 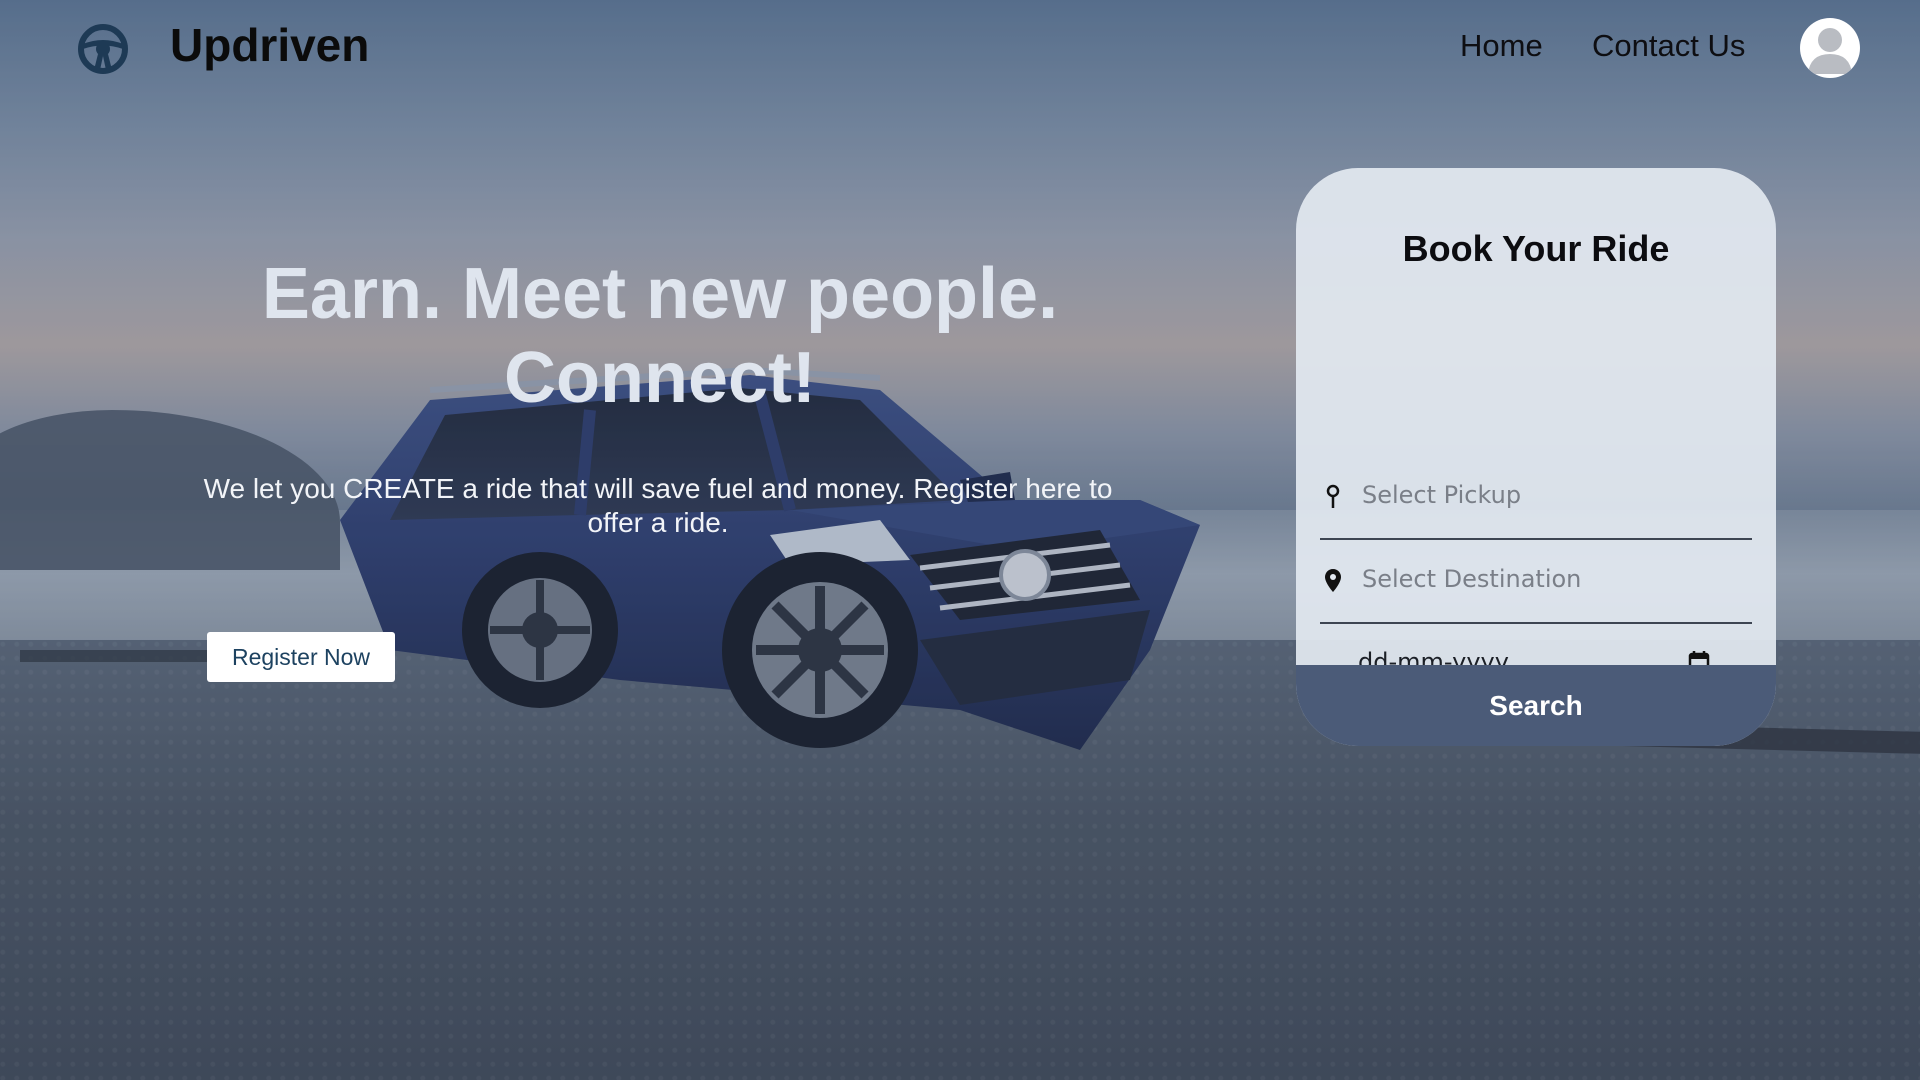 What do you see at coordinates (1333, 496) in the screenshot?
I see `pin-outline-icon` at bounding box center [1333, 496].